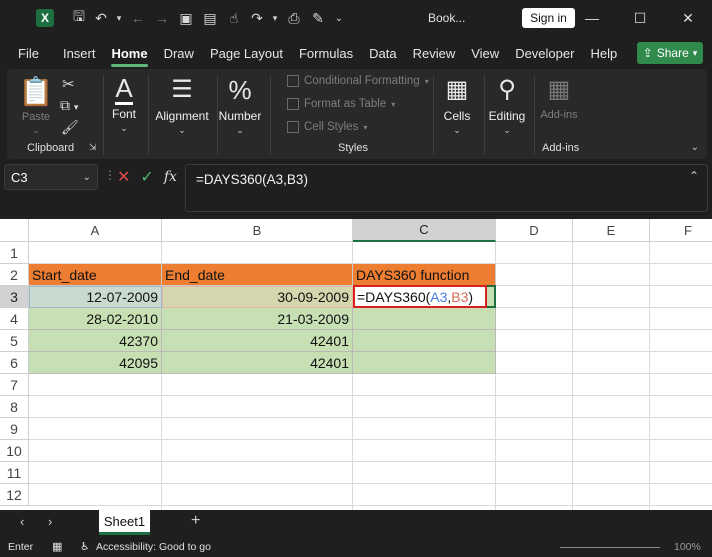 Image resolution: width=712 pixels, height=557 pixels. I want to click on zoom-level: 100%, so click(687, 547).